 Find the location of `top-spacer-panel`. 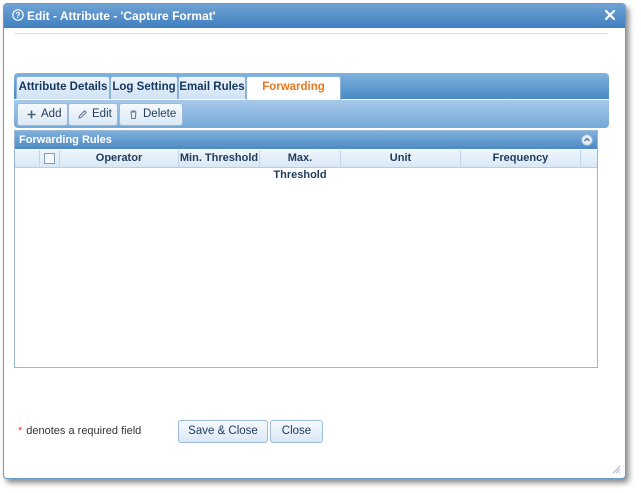

top-spacer-panel is located at coordinates (311, 51).